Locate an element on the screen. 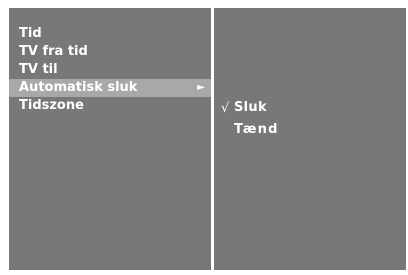 This screenshot has height=275, width=408. option-label: Sluk is located at coordinates (250, 107).